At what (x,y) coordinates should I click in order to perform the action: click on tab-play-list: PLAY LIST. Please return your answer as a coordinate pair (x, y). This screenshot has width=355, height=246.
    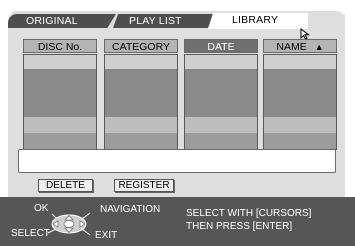
    Looking at the image, I should click on (164, 21).